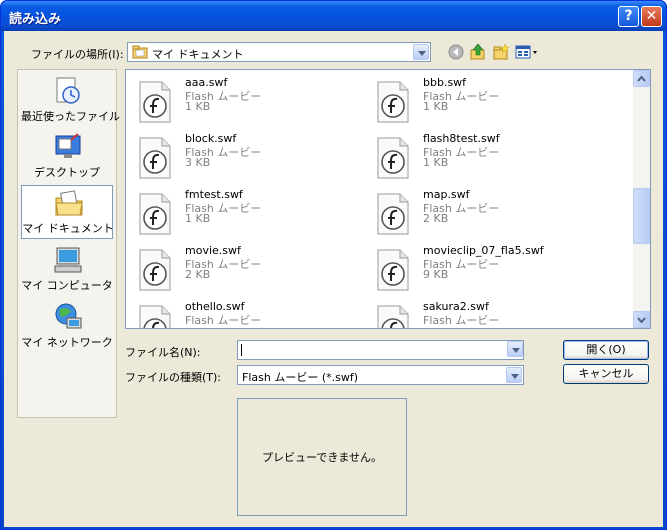 This screenshot has height=530, width=667. I want to click on filename-label: ファイル名(N):, so click(163, 352).